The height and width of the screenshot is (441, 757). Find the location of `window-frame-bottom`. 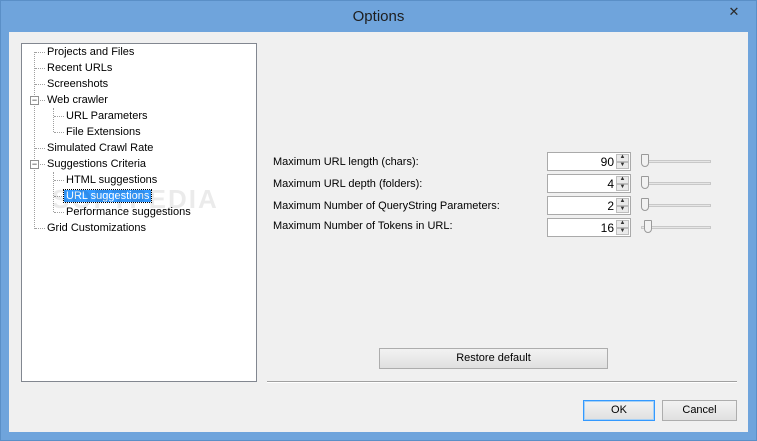

window-frame-bottom is located at coordinates (378, 436).